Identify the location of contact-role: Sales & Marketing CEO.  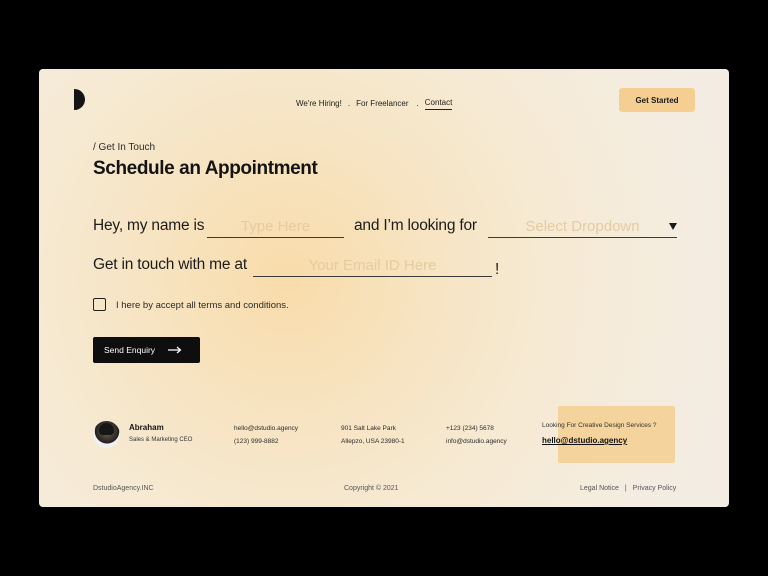
(161, 440).